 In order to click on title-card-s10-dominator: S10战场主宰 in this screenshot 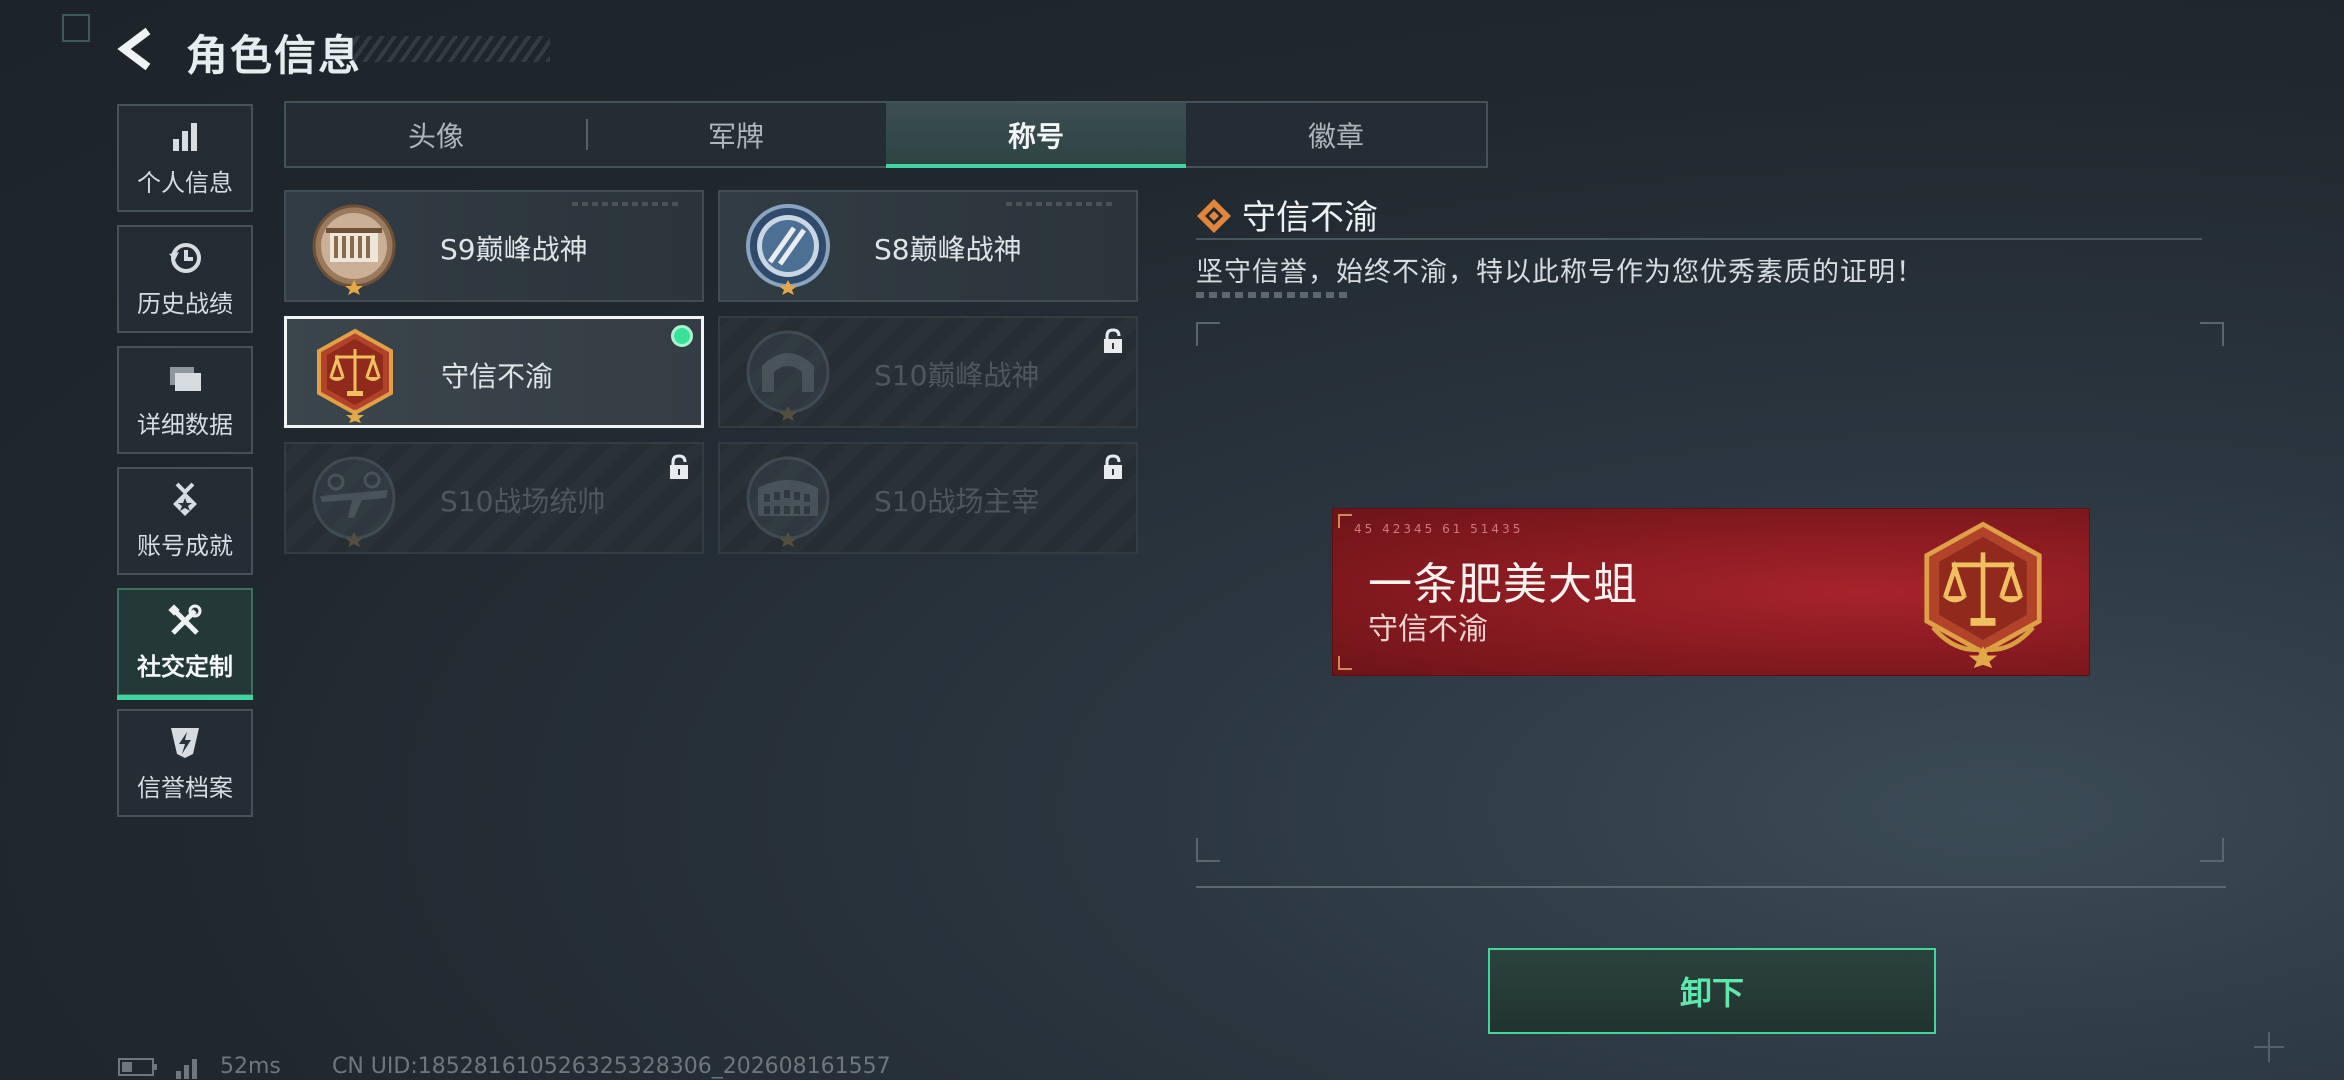, I will do `click(928, 498)`.